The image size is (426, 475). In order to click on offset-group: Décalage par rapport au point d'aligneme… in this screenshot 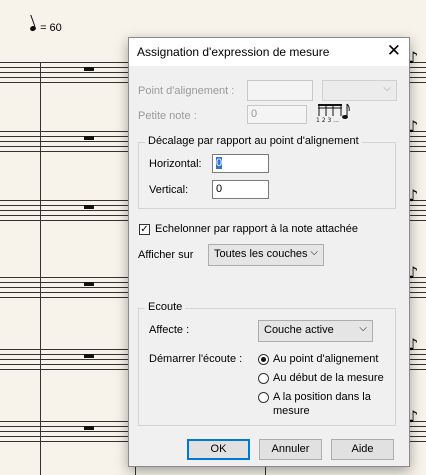, I will do `click(267, 172)`.